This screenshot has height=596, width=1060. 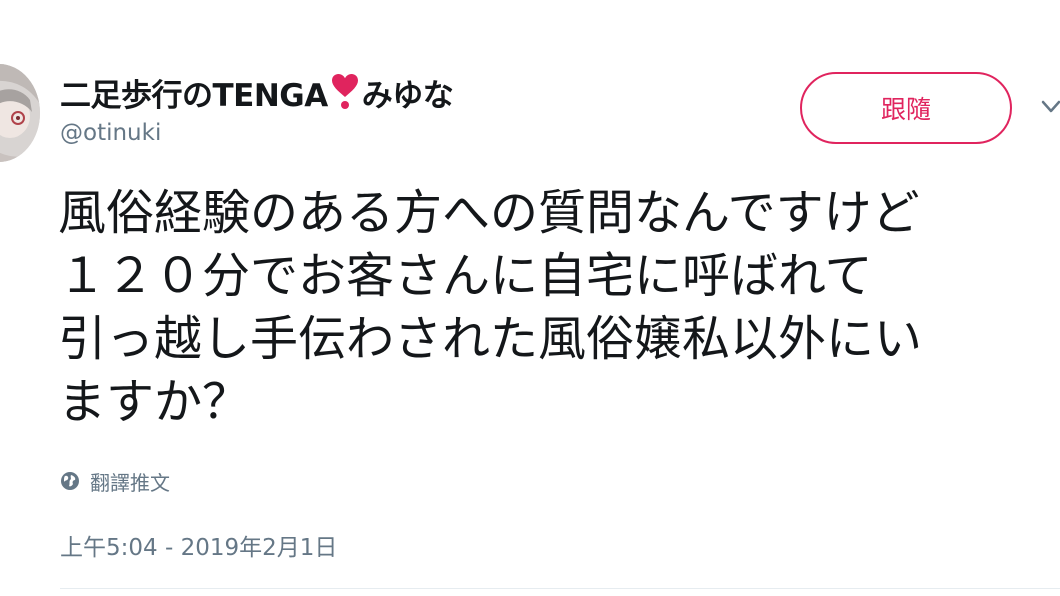 I want to click on follow-button-label: 跟隨, so click(x=905, y=109).